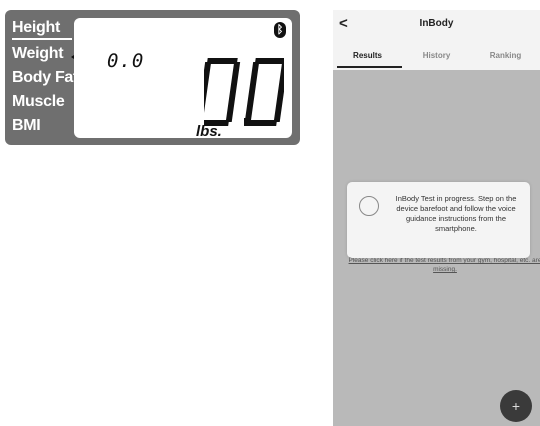 The image size is (540, 426). What do you see at coordinates (436, 55) in the screenshot?
I see `tab-history: History` at bounding box center [436, 55].